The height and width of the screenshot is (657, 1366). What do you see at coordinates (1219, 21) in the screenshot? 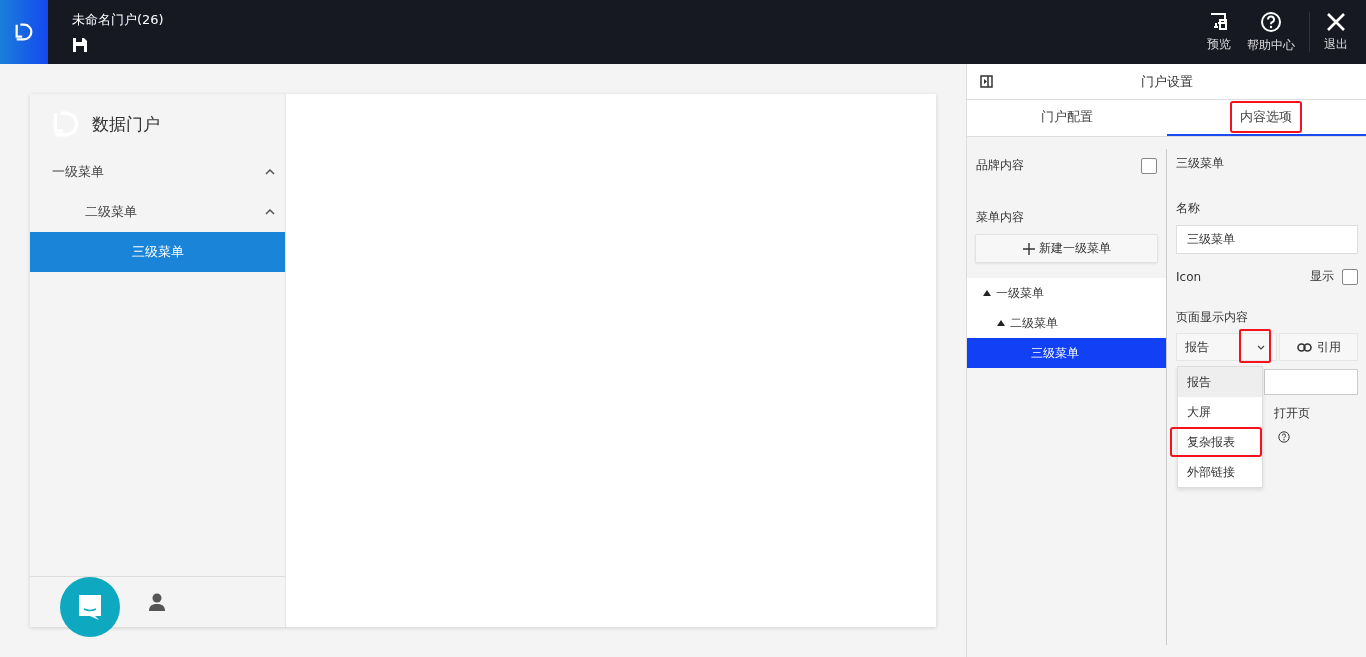
I see `monitor-icon` at bounding box center [1219, 21].